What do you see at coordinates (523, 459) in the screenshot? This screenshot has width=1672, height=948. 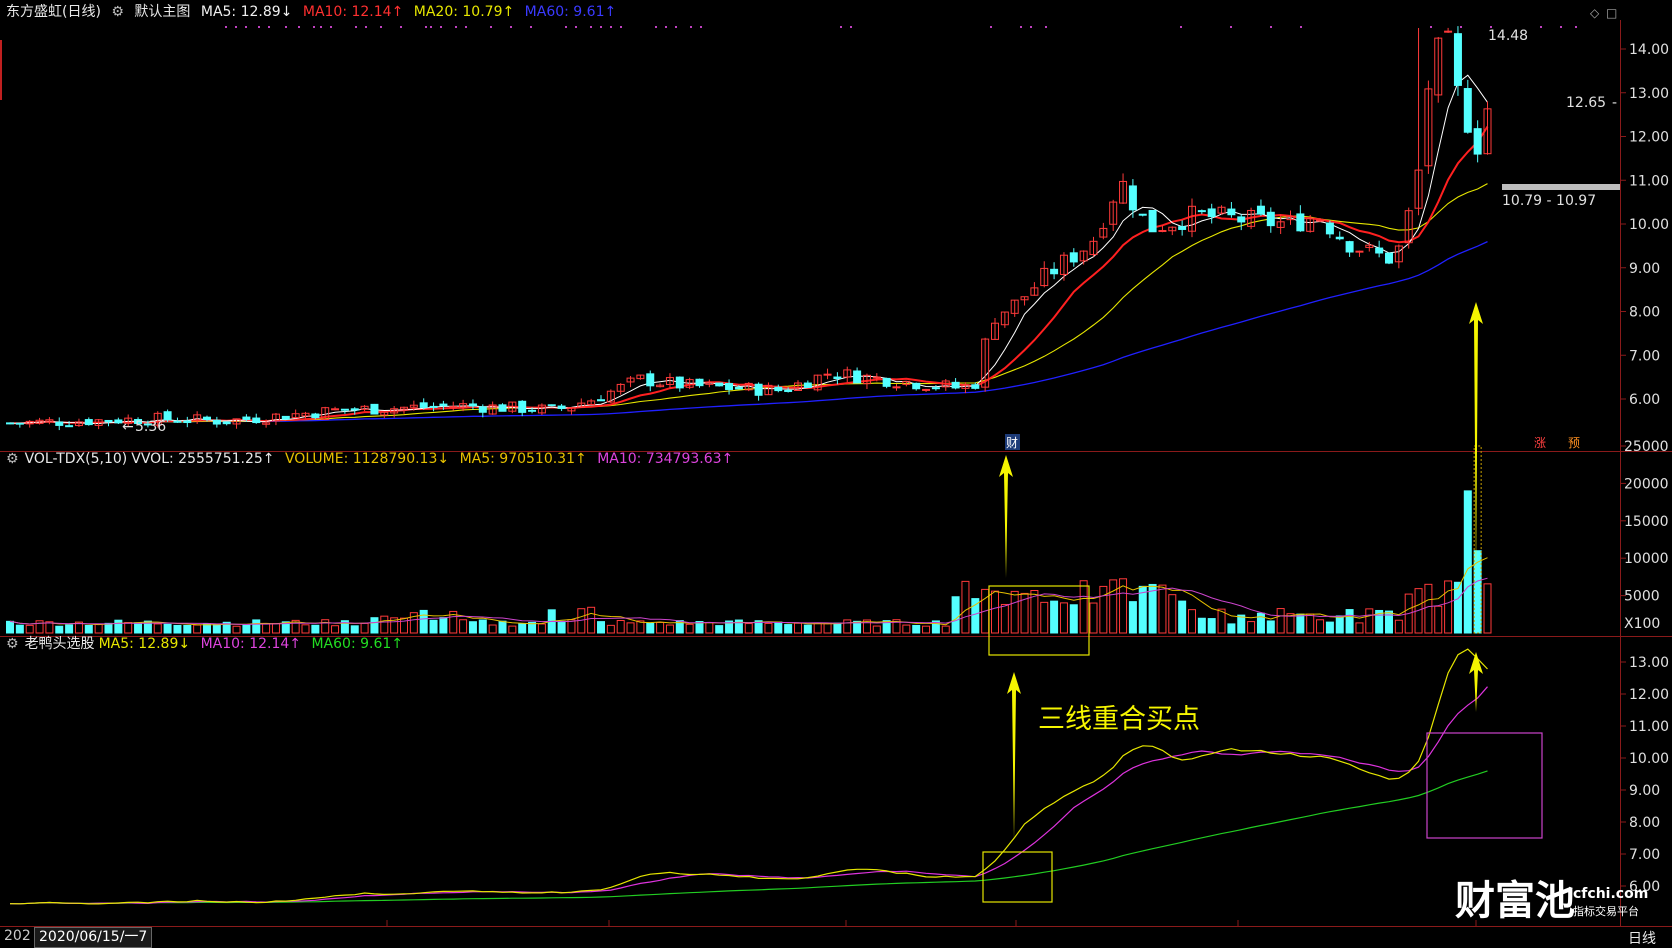 I see `volume-ma5-value: MA5: 970510.31↑` at bounding box center [523, 459].